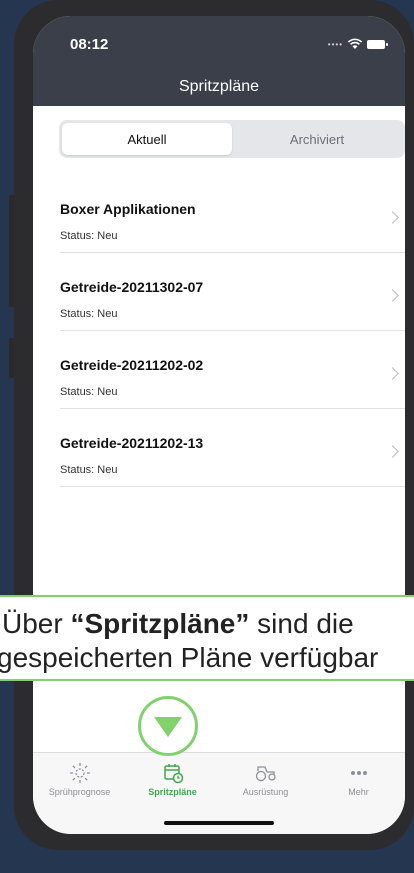 The width and height of the screenshot is (414, 873). What do you see at coordinates (128, 209) in the screenshot?
I see `plan-title: Boxer Applikationen` at bounding box center [128, 209].